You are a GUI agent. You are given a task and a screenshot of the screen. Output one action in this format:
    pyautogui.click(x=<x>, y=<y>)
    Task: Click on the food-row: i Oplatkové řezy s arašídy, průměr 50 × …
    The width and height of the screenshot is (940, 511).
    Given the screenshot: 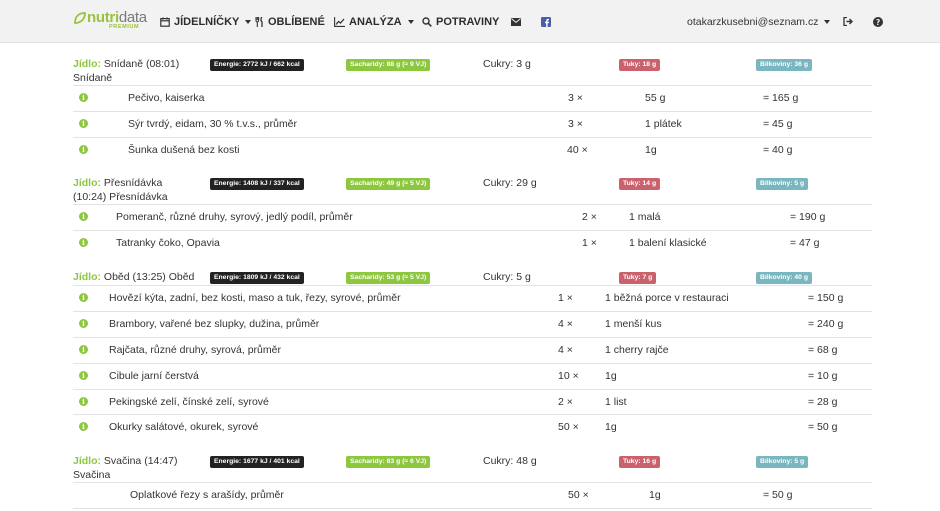 What is the action you would take?
    pyautogui.click(x=472, y=495)
    